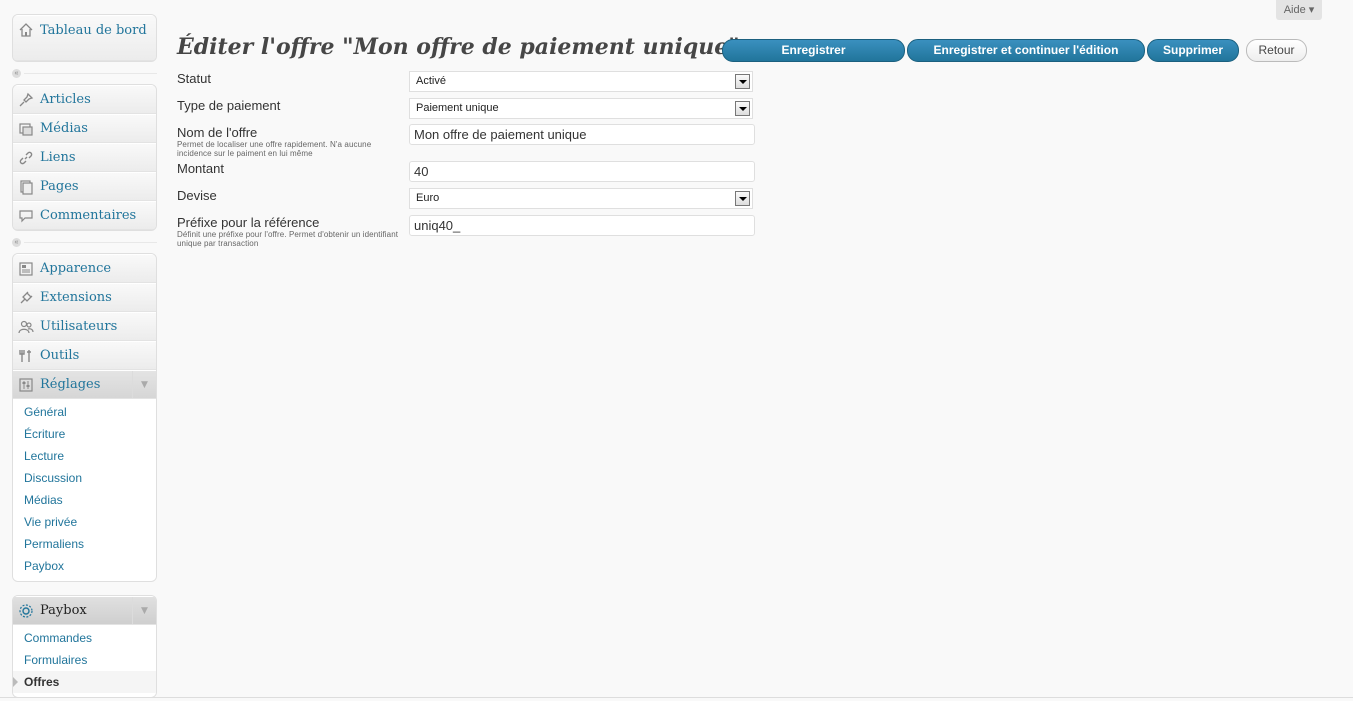 The image size is (1353, 701). What do you see at coordinates (64, 128) in the screenshot?
I see `menu-medias-label: Médias` at bounding box center [64, 128].